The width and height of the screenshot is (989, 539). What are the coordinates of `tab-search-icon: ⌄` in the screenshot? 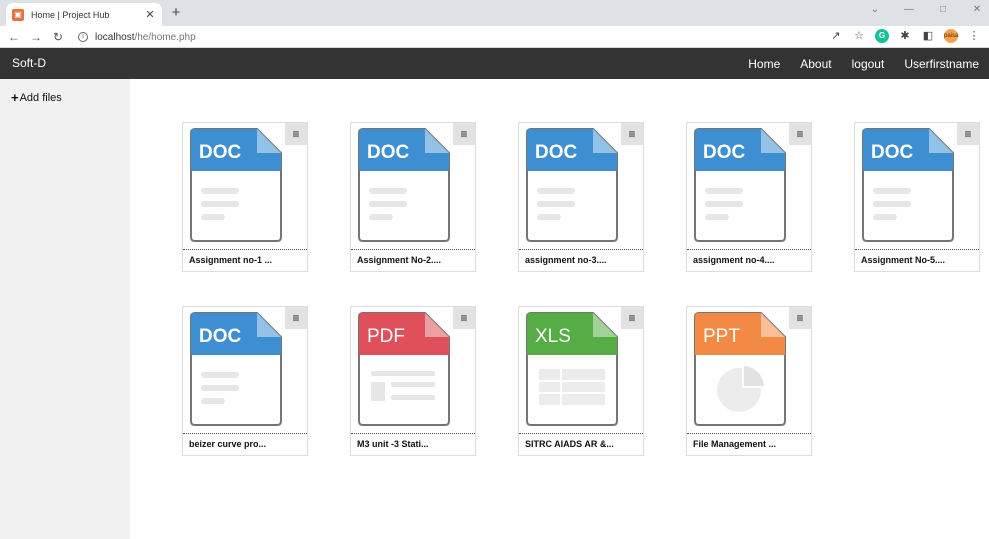 It's located at (875, 9).